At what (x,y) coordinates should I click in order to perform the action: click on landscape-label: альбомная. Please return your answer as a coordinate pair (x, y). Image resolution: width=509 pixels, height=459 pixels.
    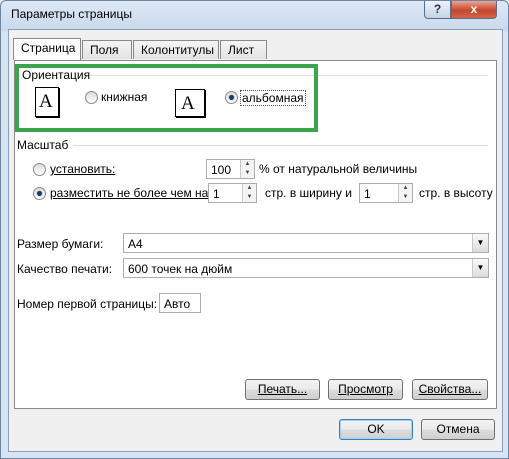
    Looking at the image, I should click on (273, 98).